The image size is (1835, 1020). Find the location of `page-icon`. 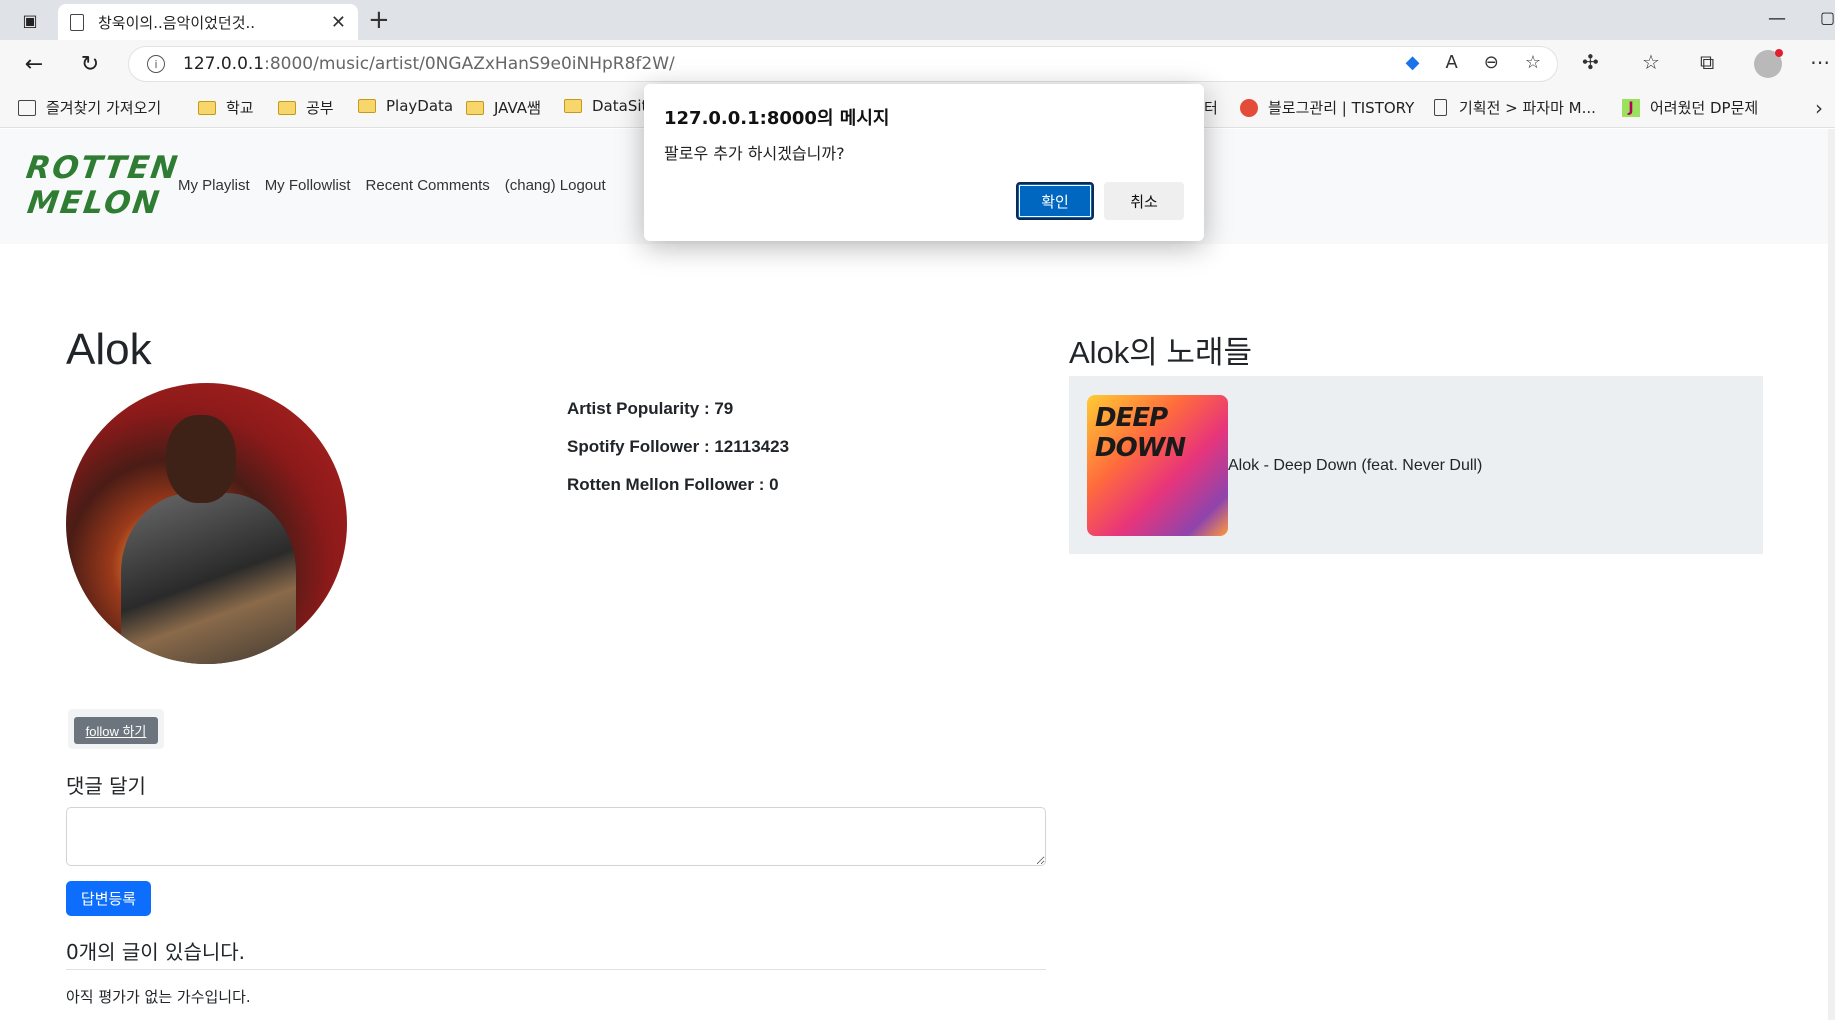

page-icon is located at coordinates (77, 22).